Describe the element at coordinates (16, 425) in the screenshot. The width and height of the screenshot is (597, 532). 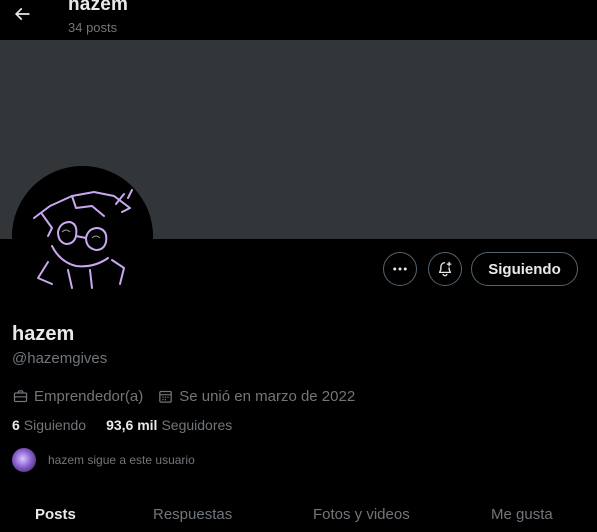
I see `following-count: 6` at that location.